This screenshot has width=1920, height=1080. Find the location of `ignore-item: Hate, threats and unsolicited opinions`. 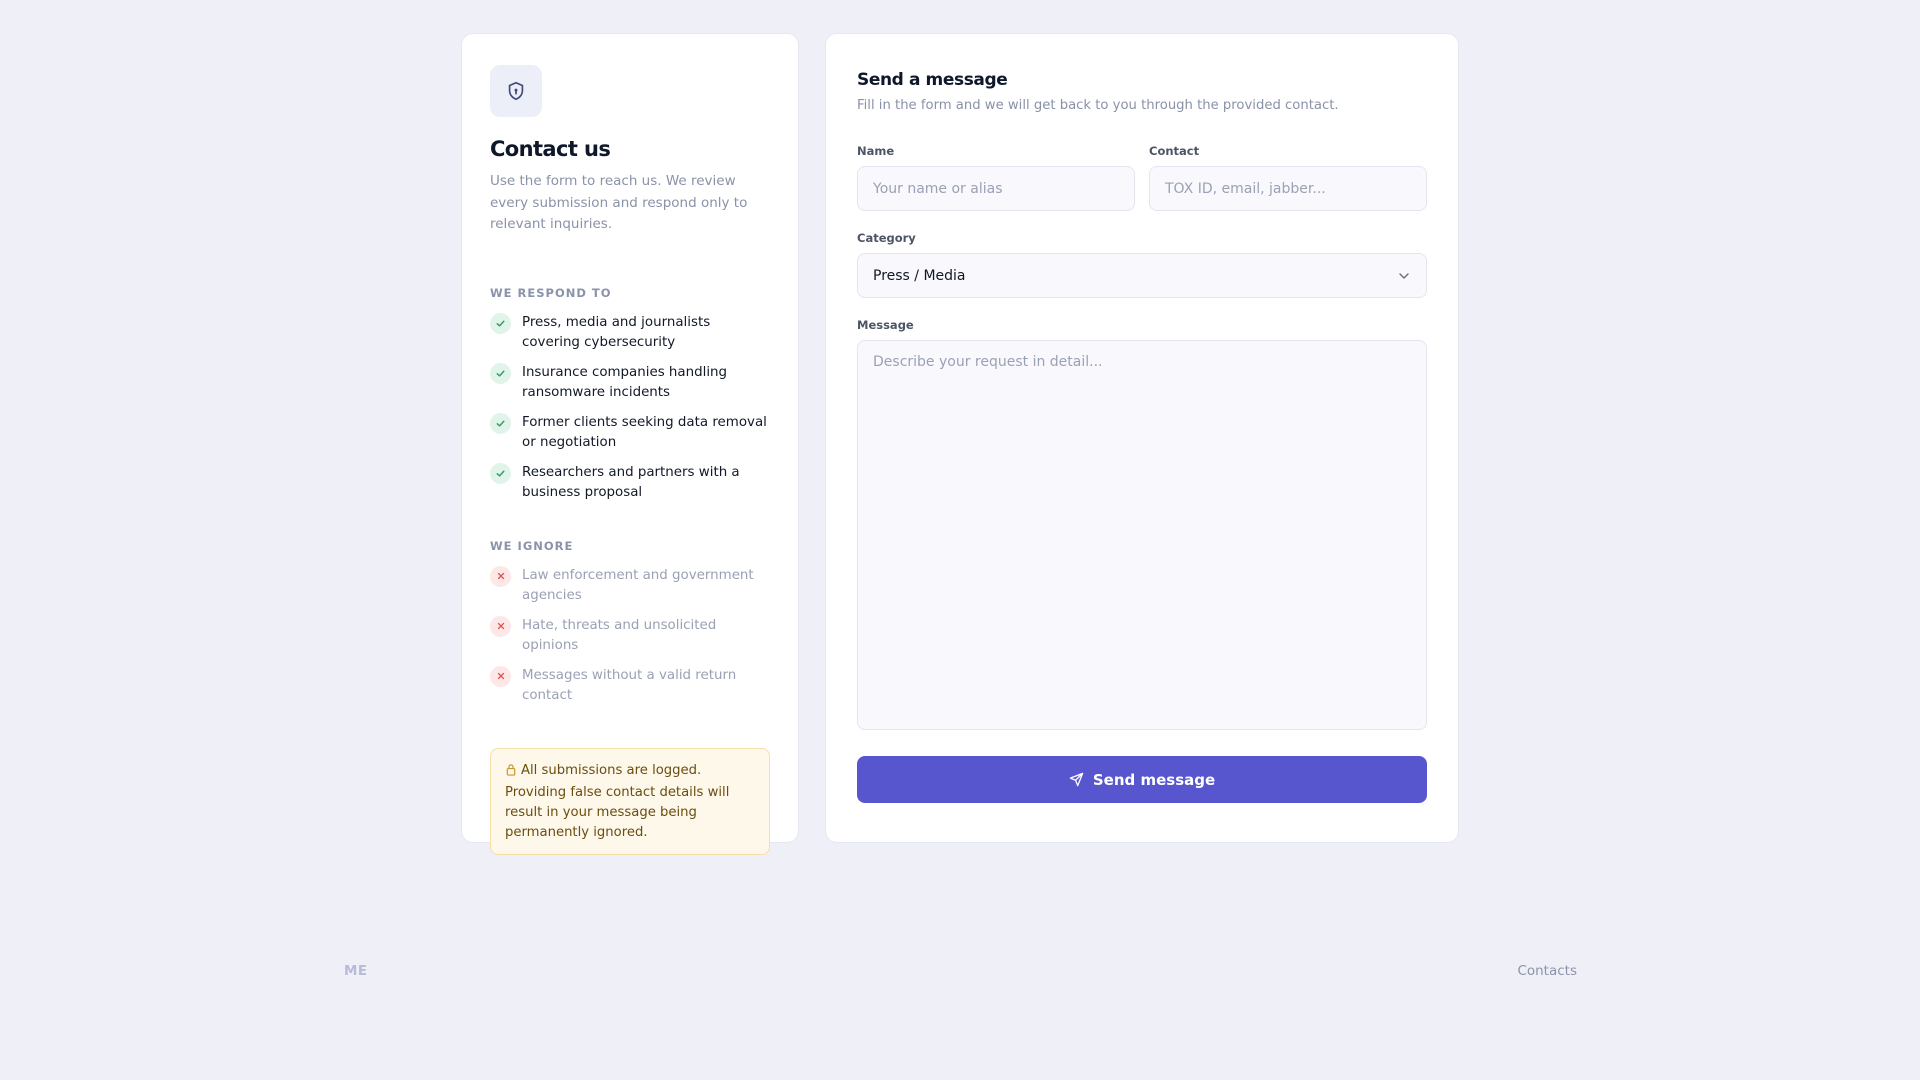

ignore-item: Hate, threats and unsolicited opinions is located at coordinates (630, 635).